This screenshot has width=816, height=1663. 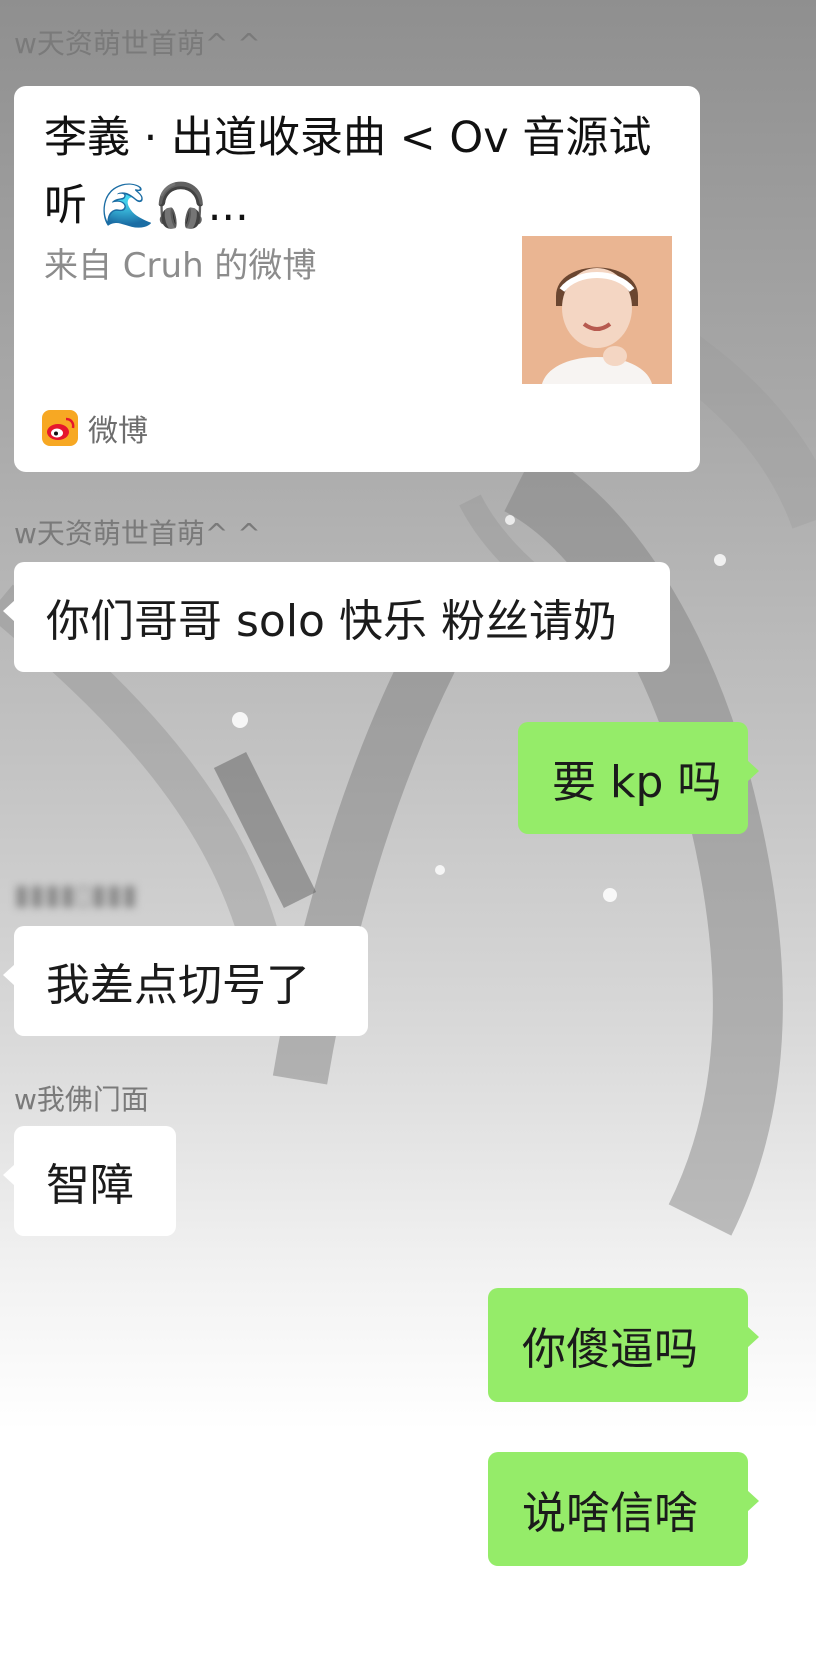 I want to click on message-bubble-incoming: 你们哥哥 solo 快乐 粉丝请奶, so click(x=336, y=617).